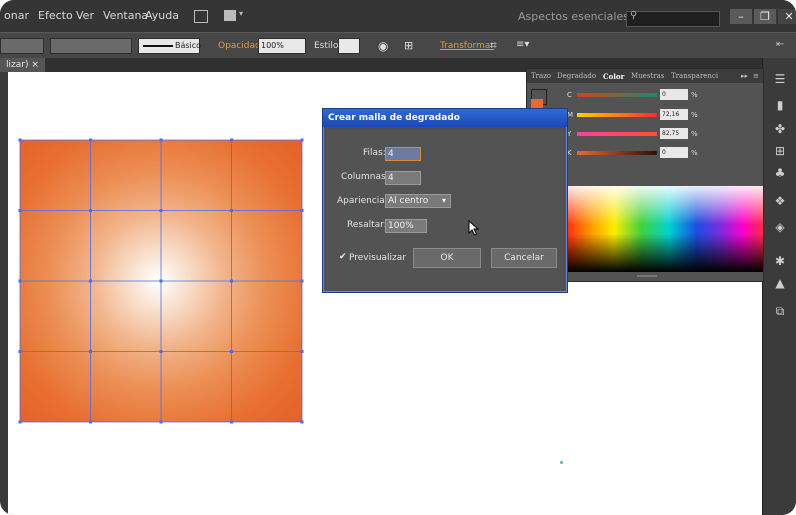 The height and width of the screenshot is (515, 796). I want to click on stroke-style-dropdown: Básico, so click(169, 46).